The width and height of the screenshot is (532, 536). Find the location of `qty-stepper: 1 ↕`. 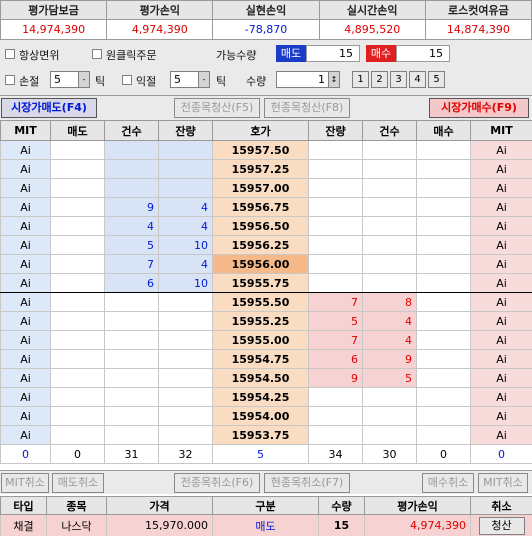

qty-stepper: 1 ↕ is located at coordinates (308, 79).